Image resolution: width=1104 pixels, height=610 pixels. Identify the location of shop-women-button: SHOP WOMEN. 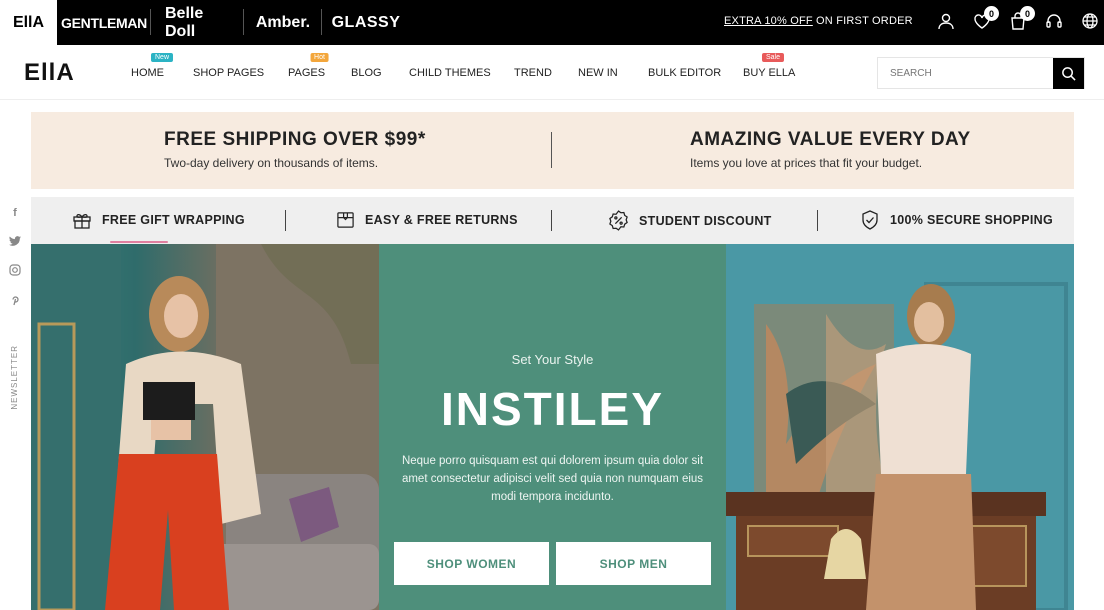
(471, 563).